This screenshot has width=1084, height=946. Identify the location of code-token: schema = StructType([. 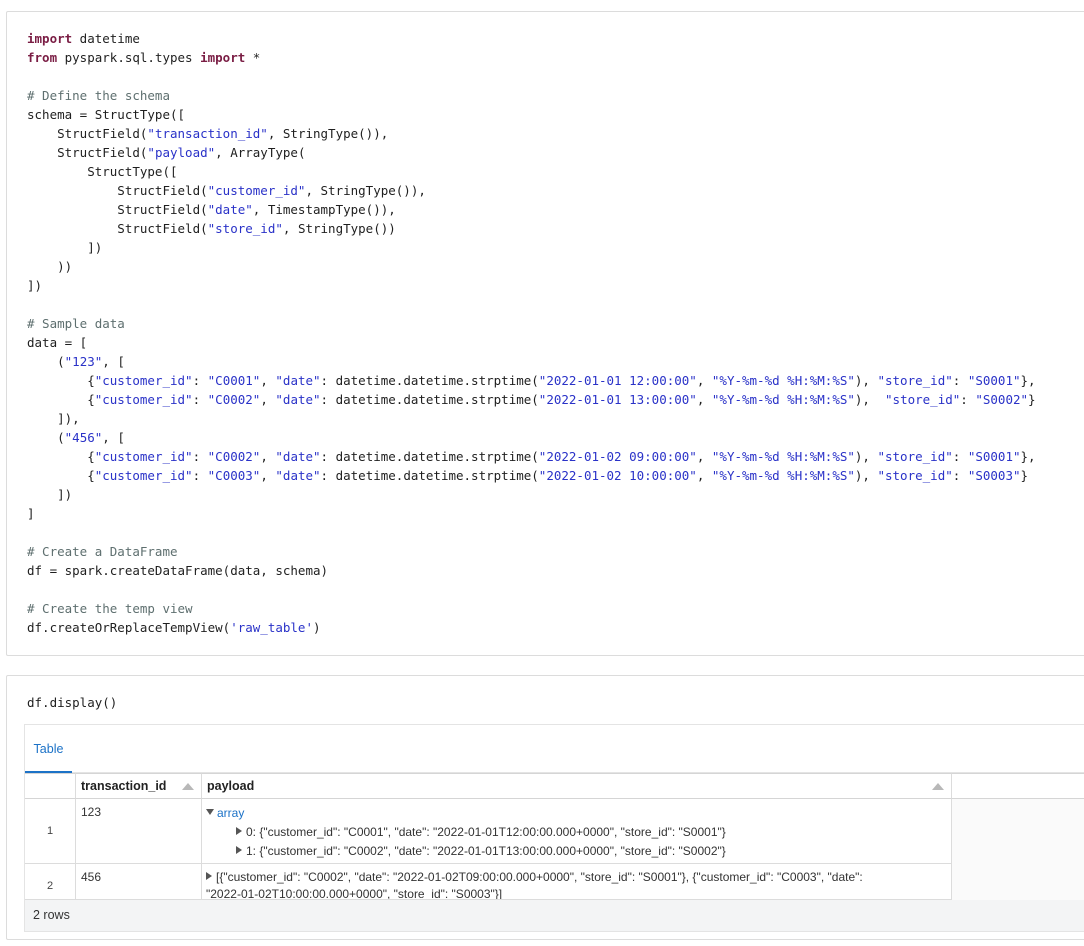
(106, 114).